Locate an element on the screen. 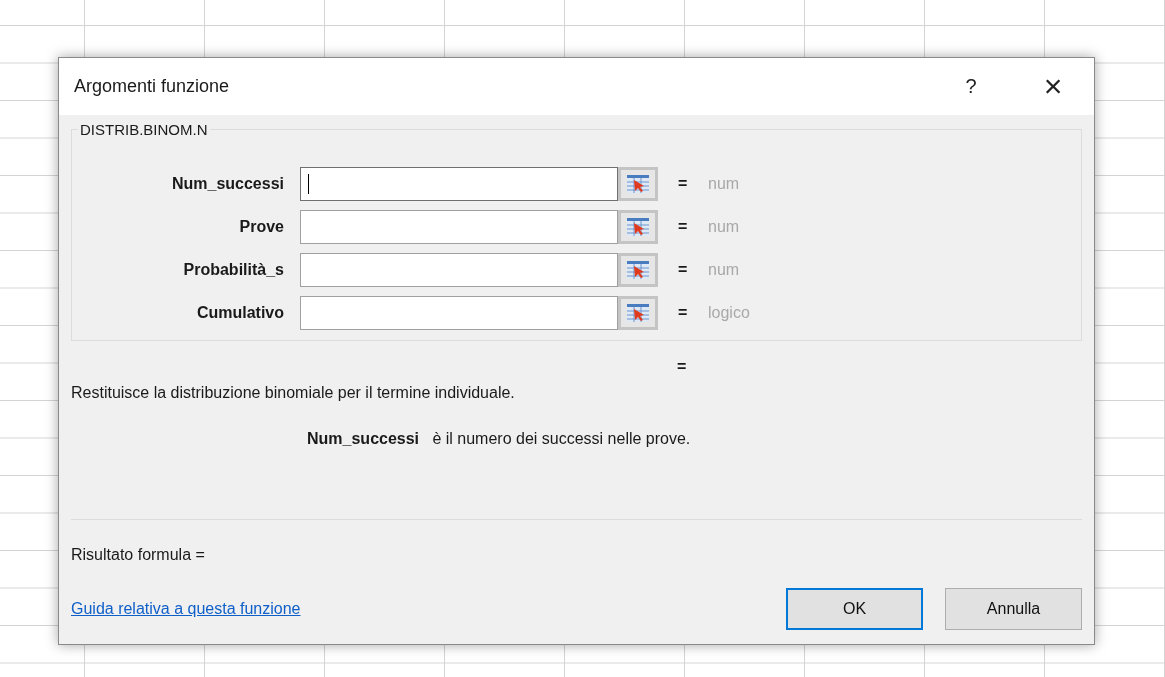 The width and height of the screenshot is (1165, 677). argument-type: logico is located at coordinates (729, 313).